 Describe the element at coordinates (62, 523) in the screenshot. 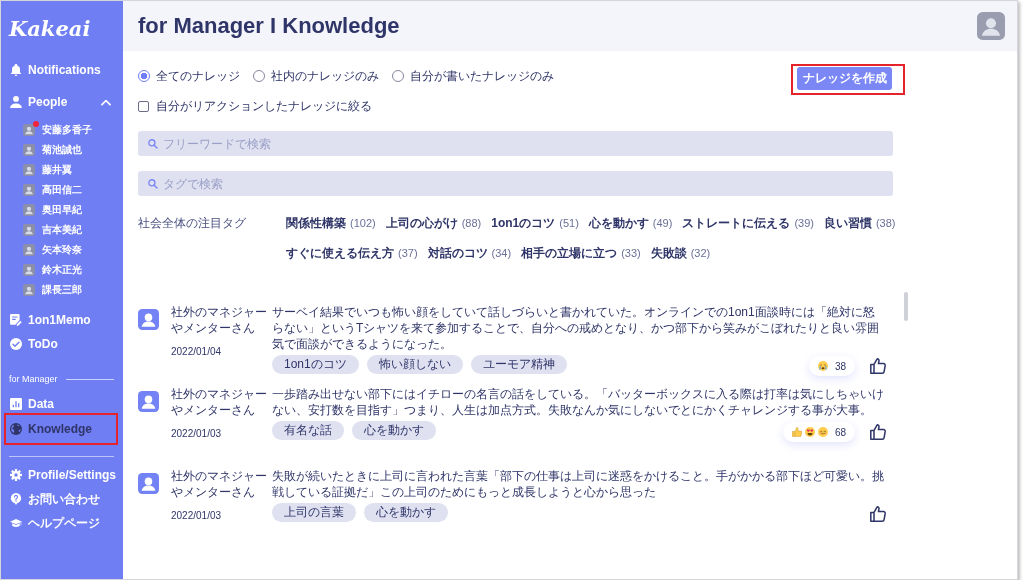

I see `sidebar-item: ヘルプページ` at that location.